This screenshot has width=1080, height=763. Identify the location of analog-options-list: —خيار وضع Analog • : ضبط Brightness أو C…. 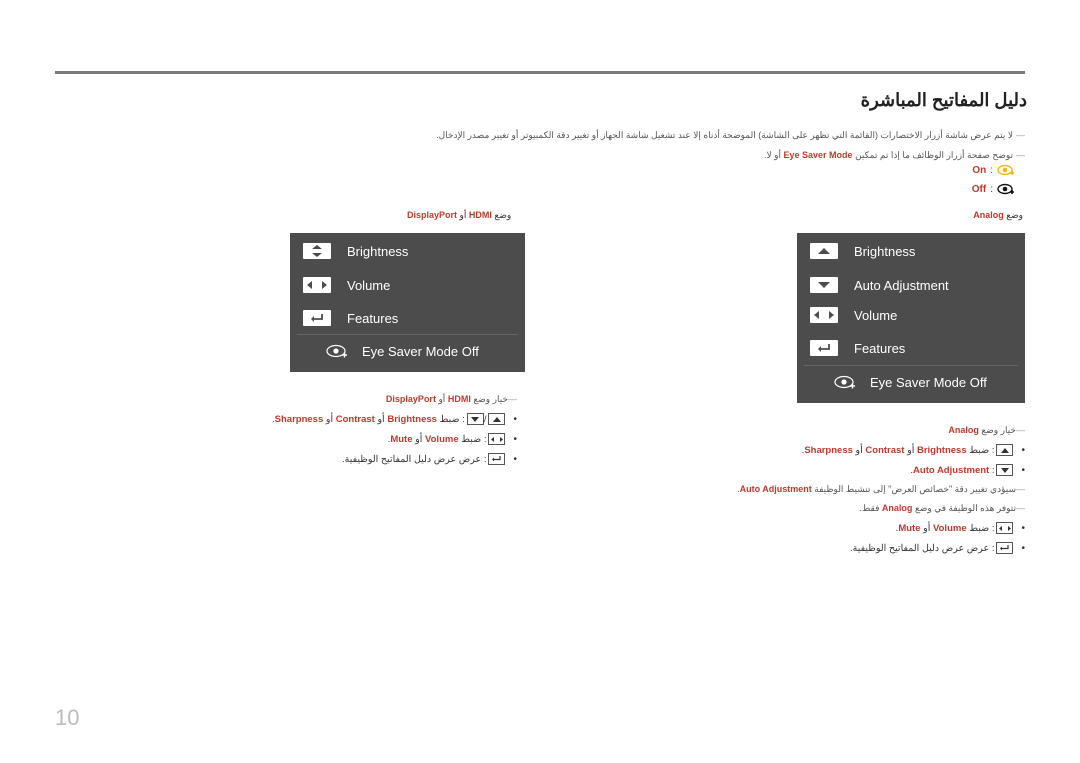
(881, 493).